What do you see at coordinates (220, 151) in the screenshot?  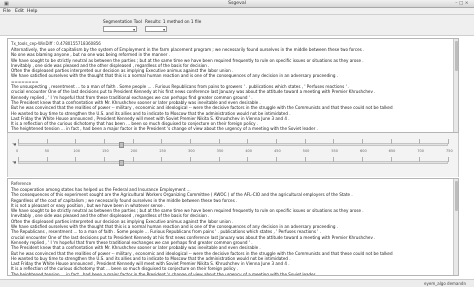 I see `timeline-tick-label: 350` at bounding box center [220, 151].